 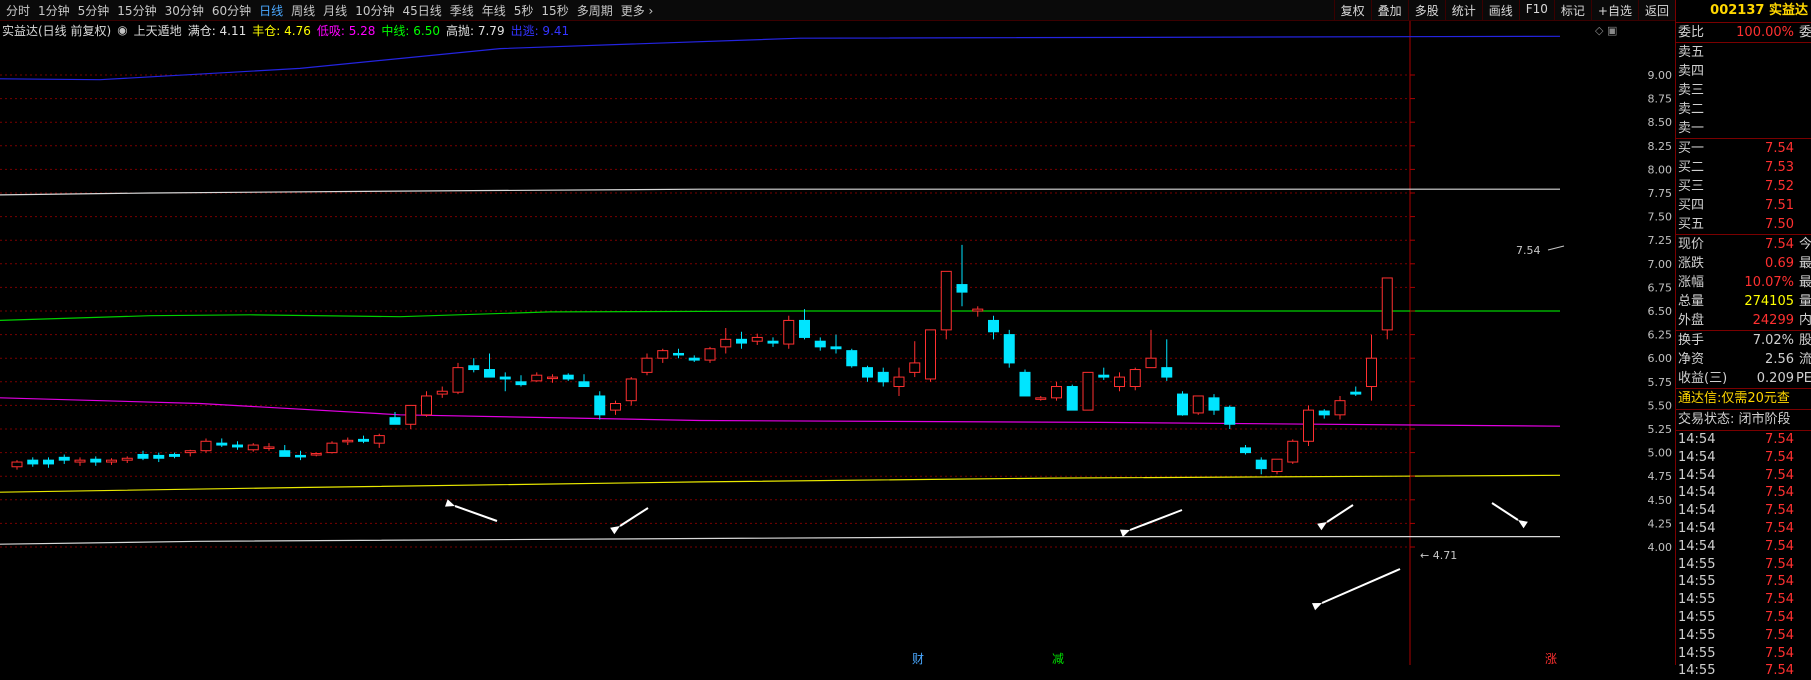 I want to click on period-tab-9: 10分钟, so click(x=374, y=10).